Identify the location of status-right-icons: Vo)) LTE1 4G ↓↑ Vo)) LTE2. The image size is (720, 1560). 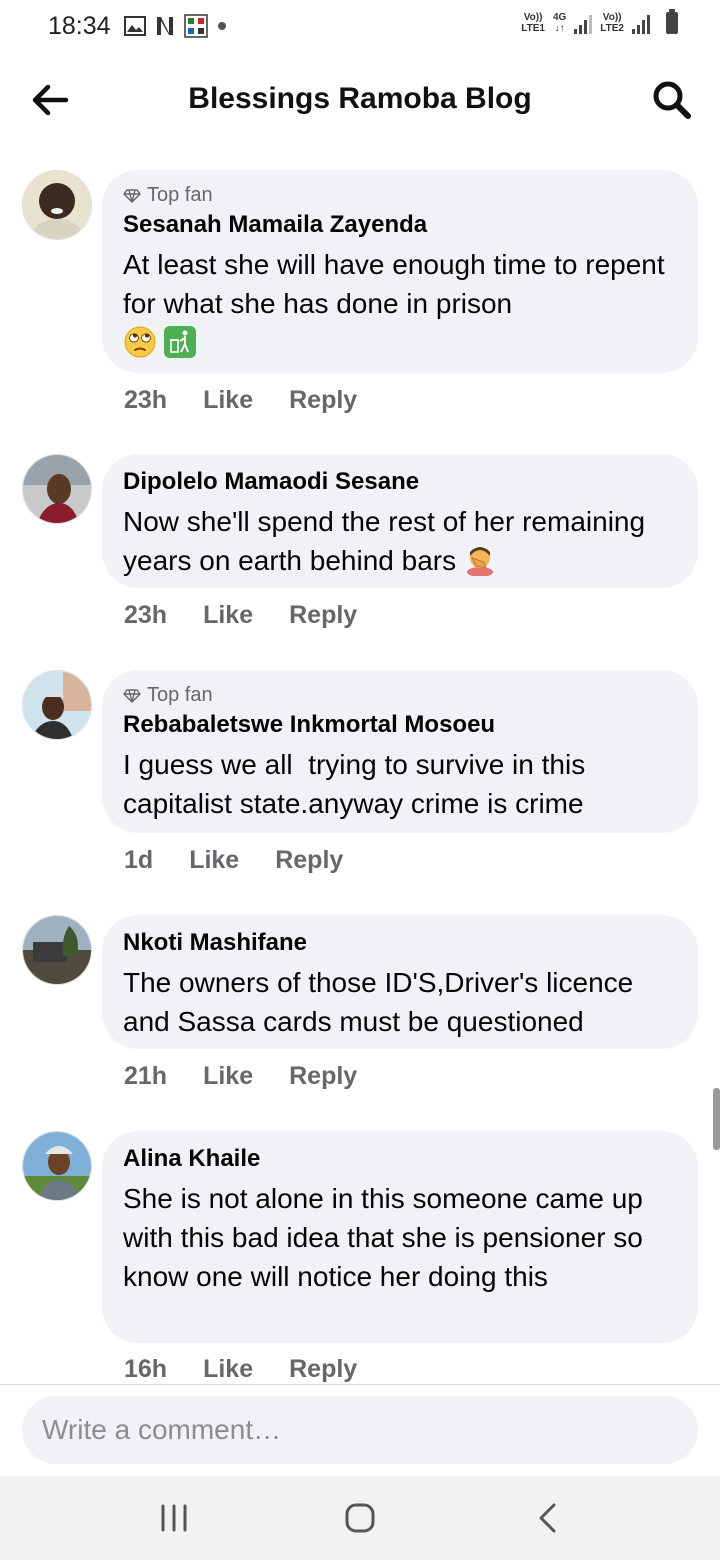
(599, 21).